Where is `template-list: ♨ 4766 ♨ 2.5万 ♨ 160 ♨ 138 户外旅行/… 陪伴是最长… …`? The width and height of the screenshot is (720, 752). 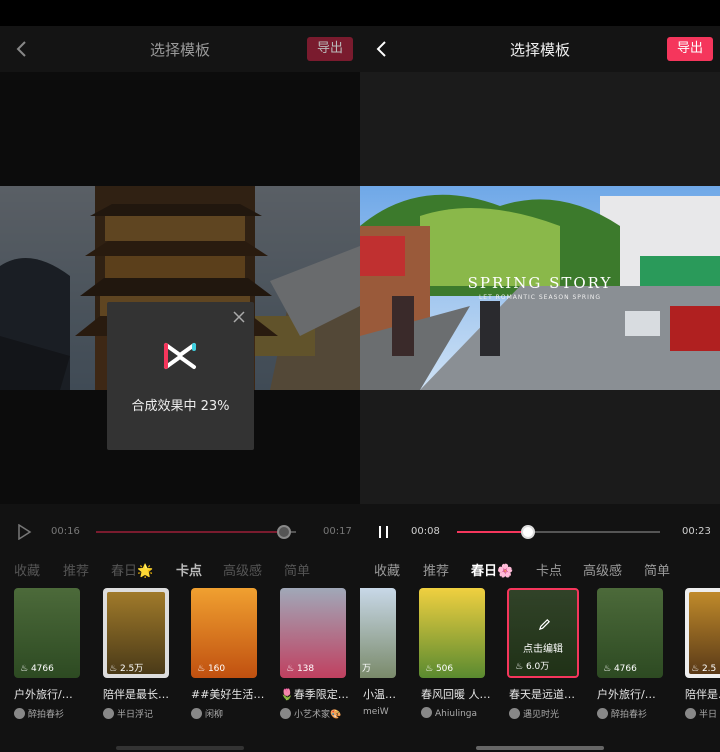
template-list: ♨ 4766 ♨ 2.5万 ♨ 160 ♨ 138 户外旅行/… 陪伴是最长… … is located at coordinates (180, 658).